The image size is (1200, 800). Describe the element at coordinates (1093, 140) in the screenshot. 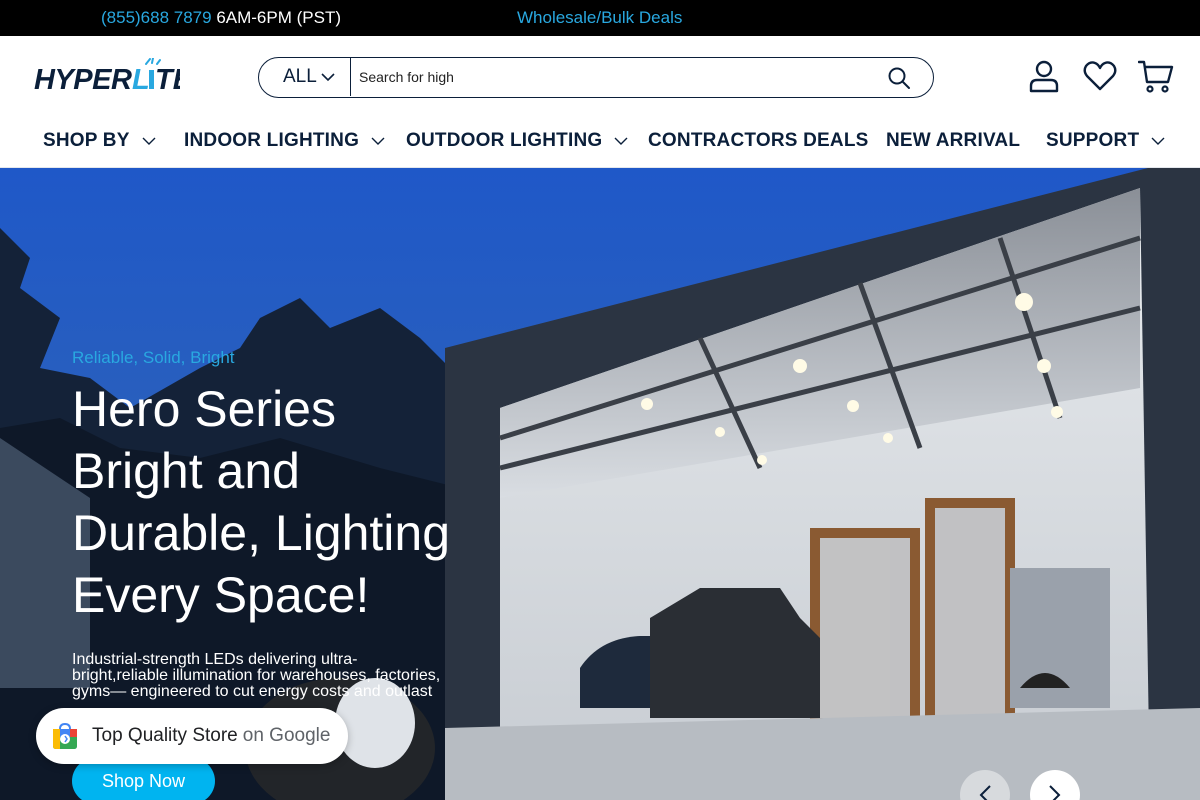

I see `nav-item-label: SUPPORT` at that location.